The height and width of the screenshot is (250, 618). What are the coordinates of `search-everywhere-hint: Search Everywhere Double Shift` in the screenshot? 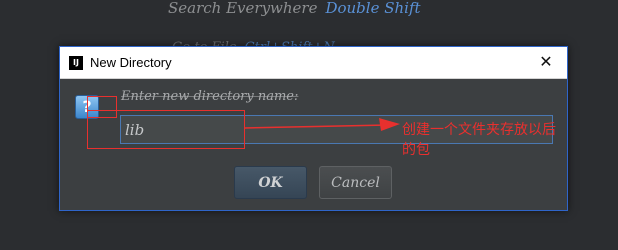 It's located at (294, 8).